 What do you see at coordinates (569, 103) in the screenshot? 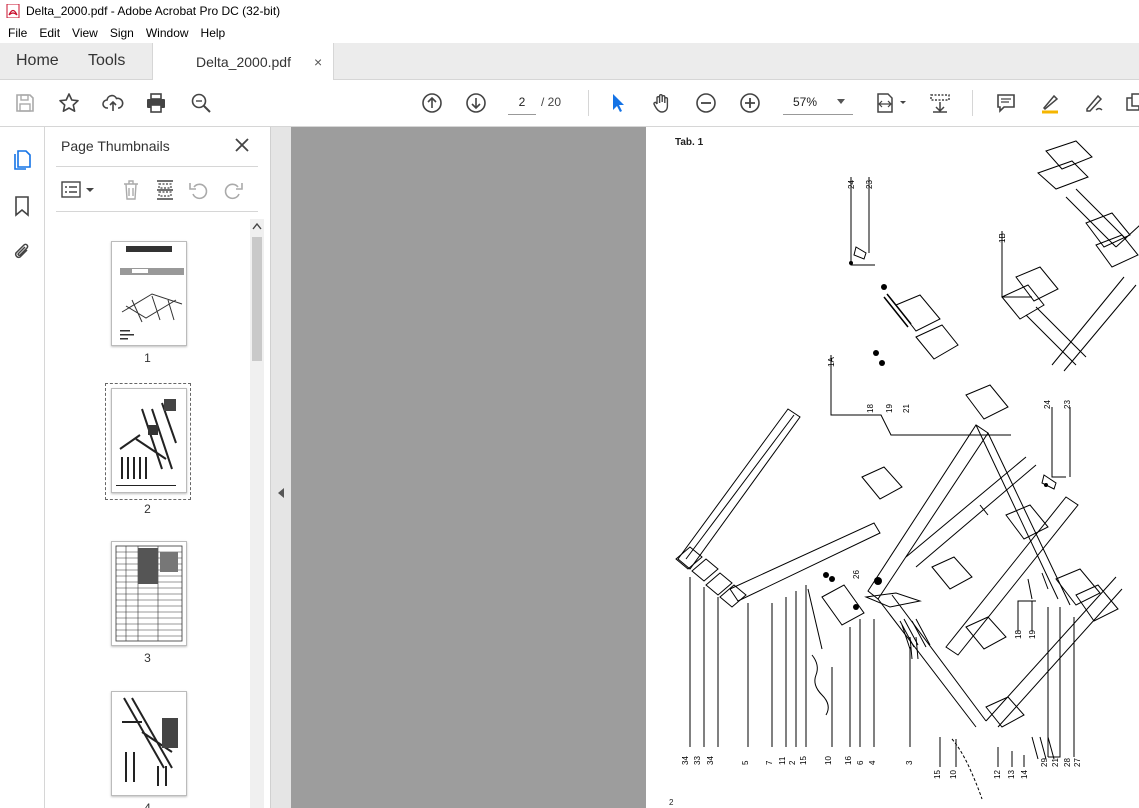
I see `toolbar: 2 / 20 57%` at bounding box center [569, 103].